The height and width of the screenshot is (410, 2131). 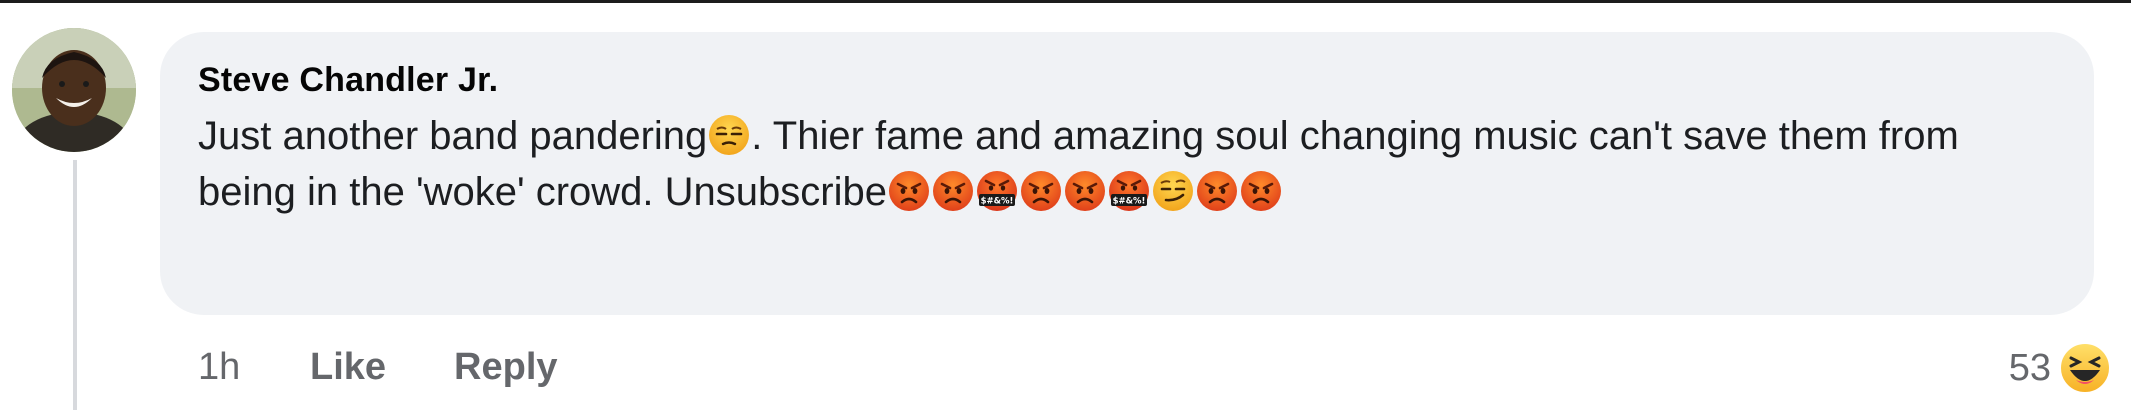 What do you see at coordinates (2085, 368) in the screenshot?
I see `haha-reaction-icon` at bounding box center [2085, 368].